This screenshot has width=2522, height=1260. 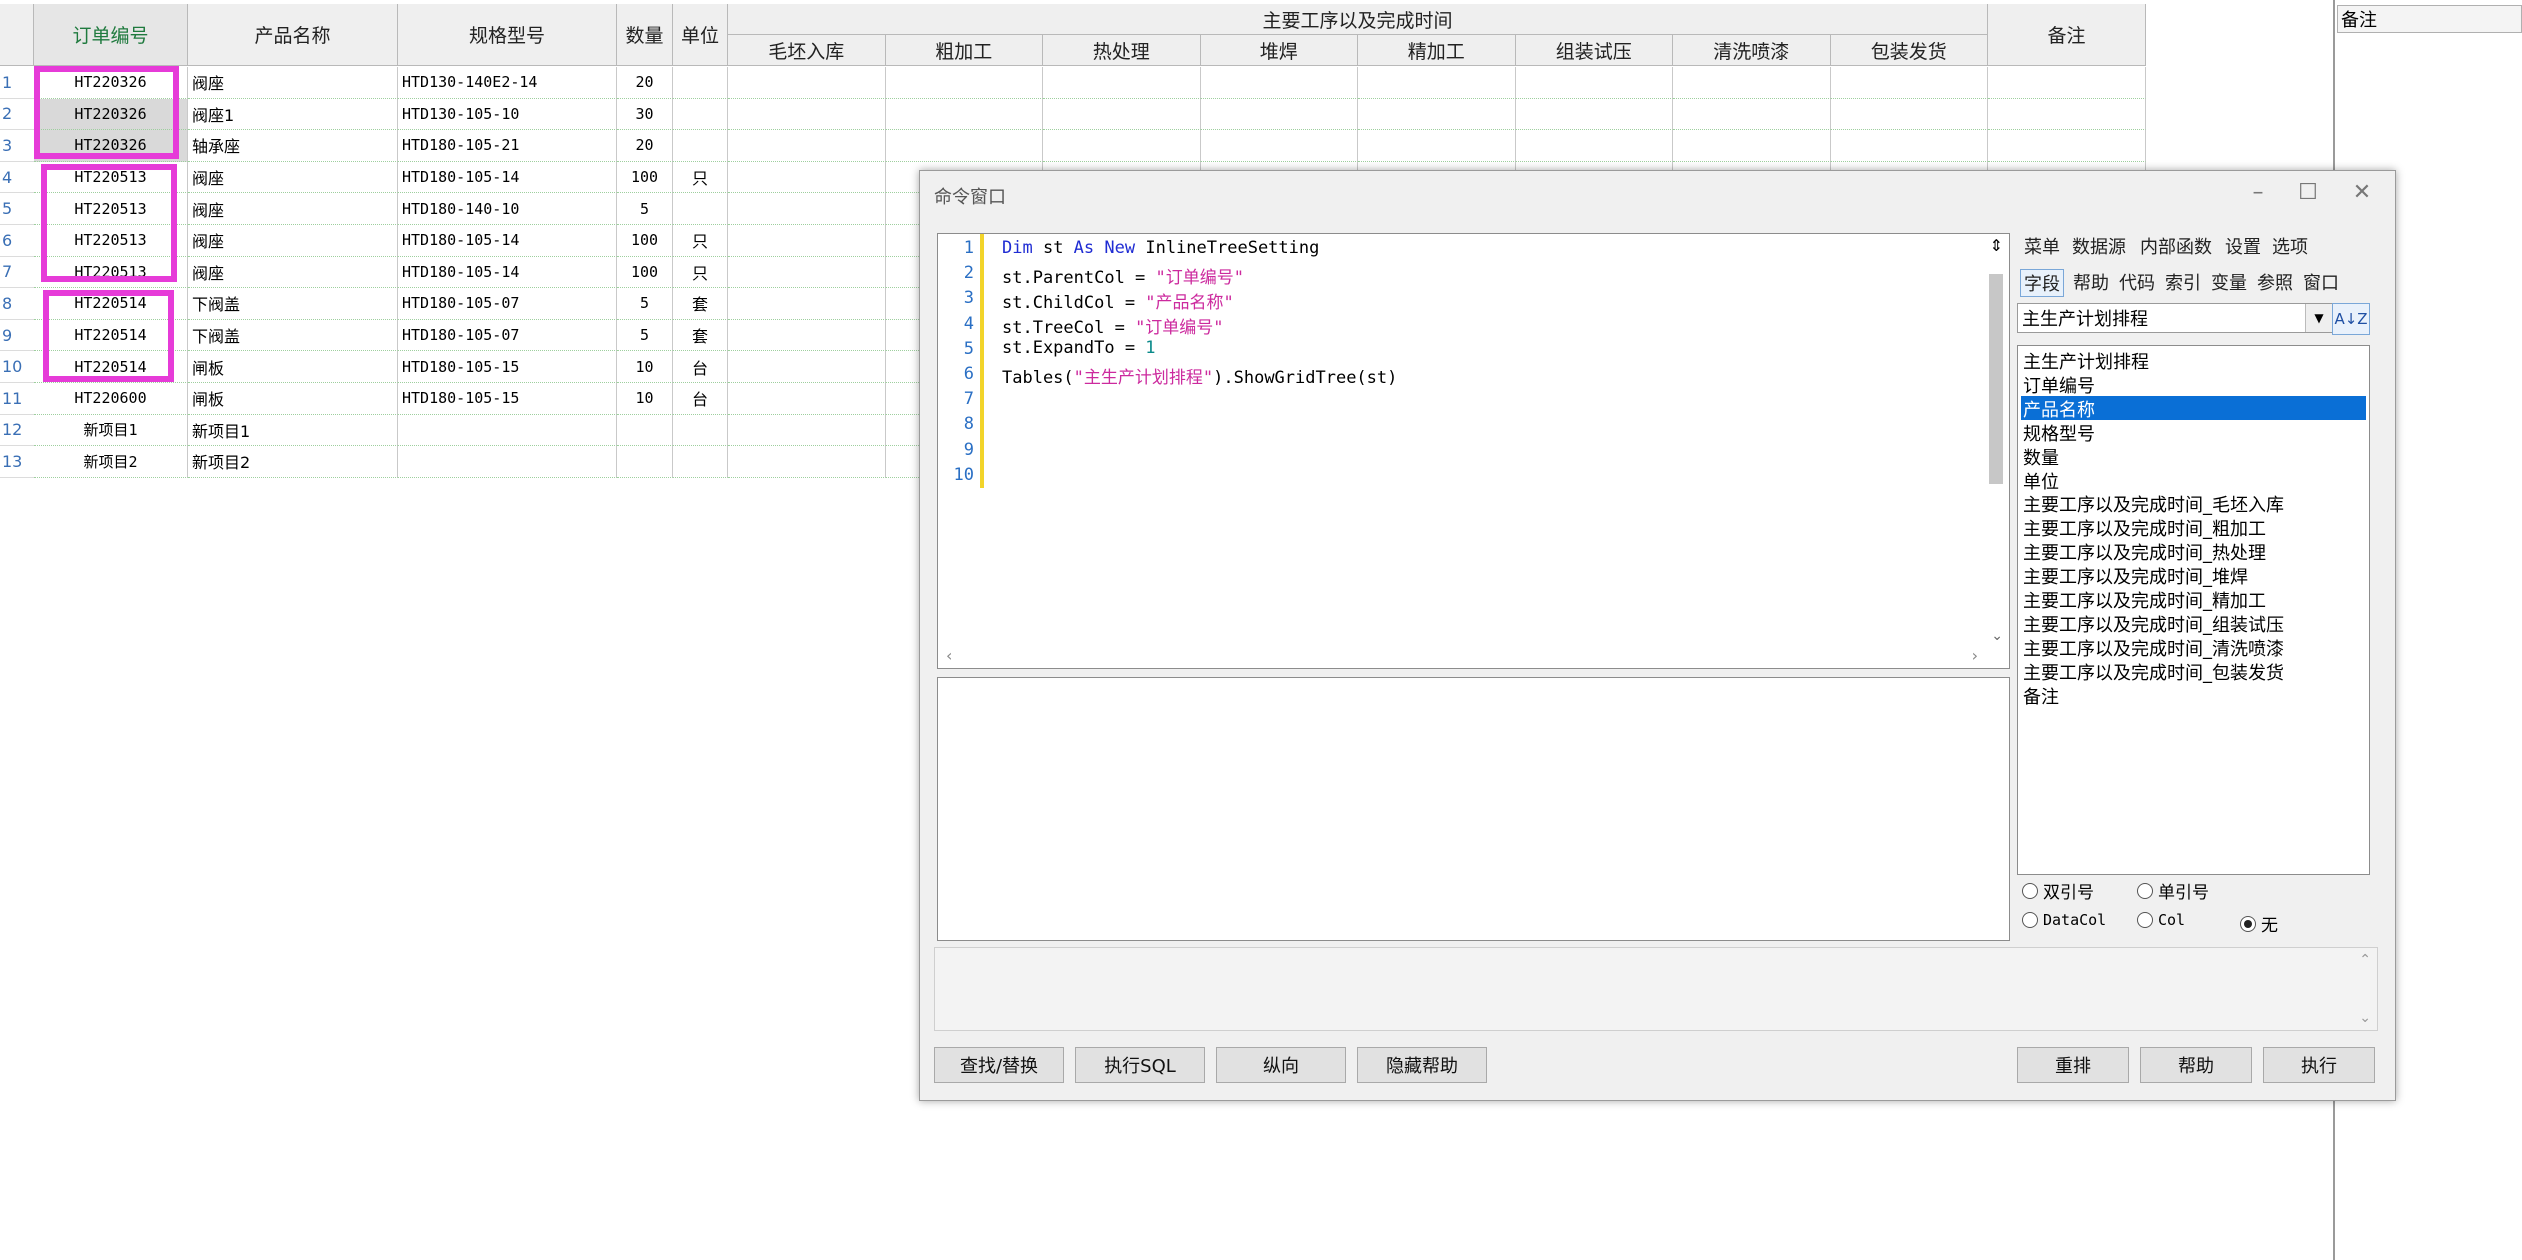 What do you see at coordinates (1752, 50) in the screenshot?
I see `col-header-process-cleaning-painting: 清洗喷漆` at bounding box center [1752, 50].